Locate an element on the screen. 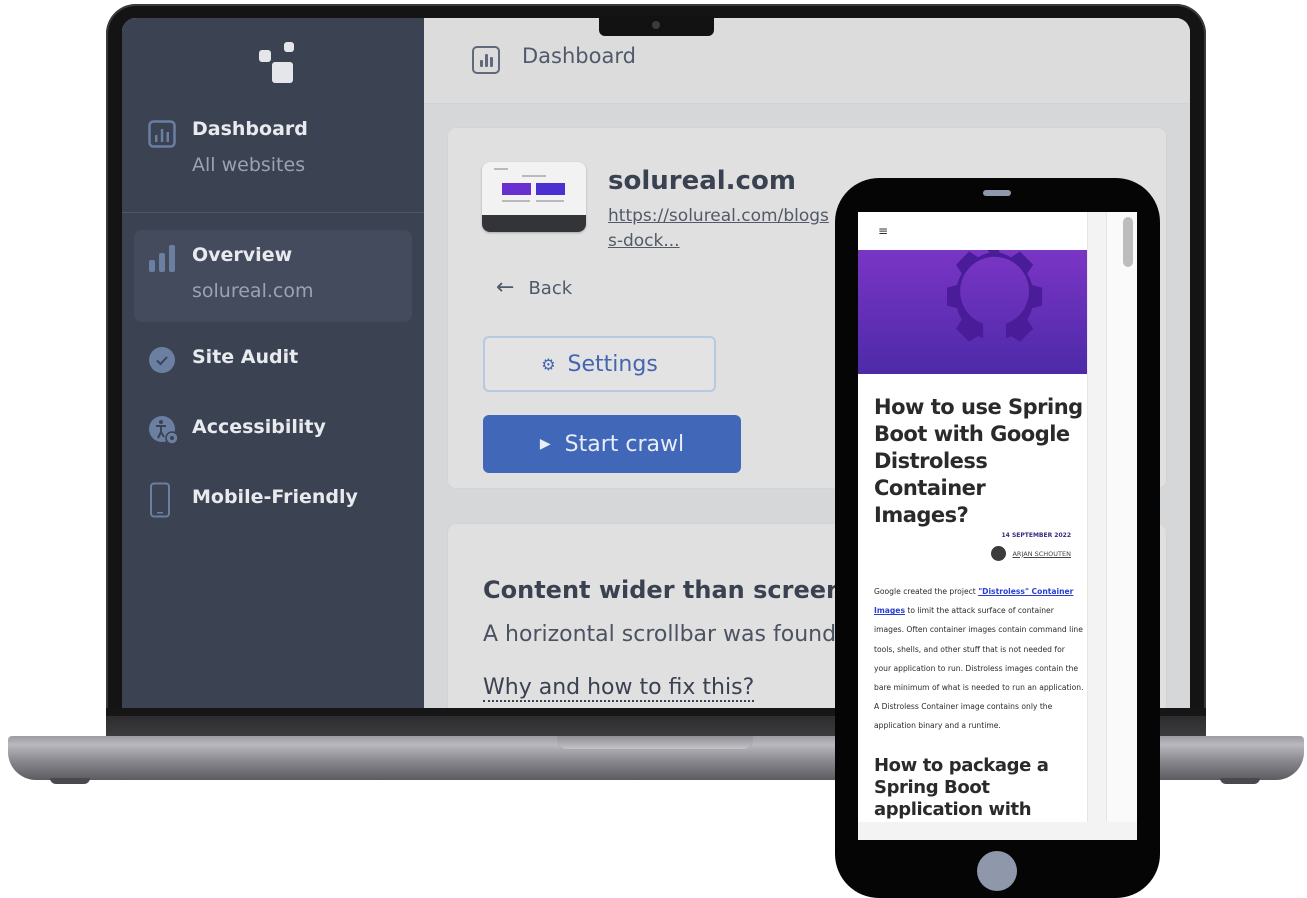 The height and width of the screenshot is (898, 1307). start-crawl-label: Start crawl is located at coordinates (624, 444).